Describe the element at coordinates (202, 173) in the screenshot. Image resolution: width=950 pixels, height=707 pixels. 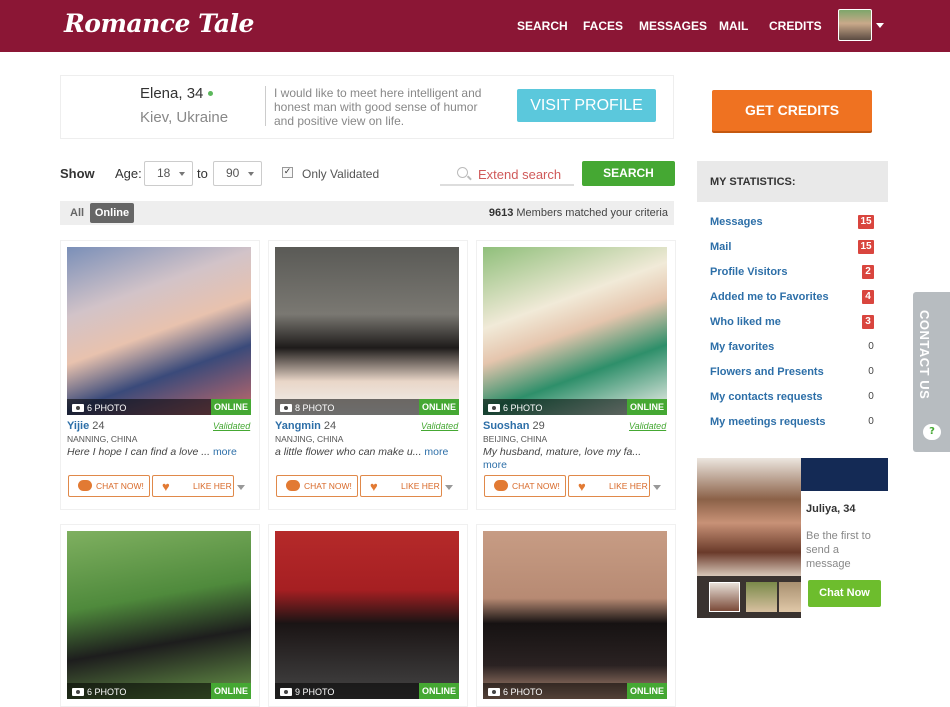
I see `to-label: to` at that location.